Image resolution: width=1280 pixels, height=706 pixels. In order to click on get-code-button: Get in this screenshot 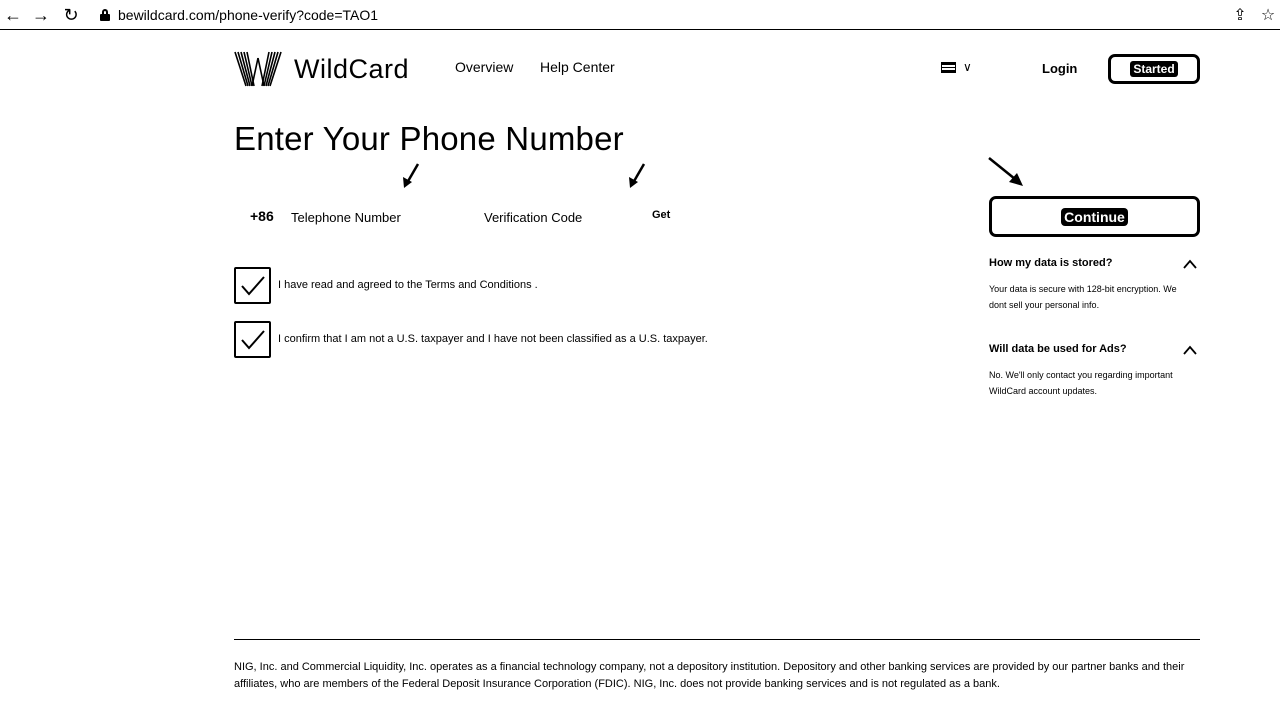, I will do `click(661, 215)`.